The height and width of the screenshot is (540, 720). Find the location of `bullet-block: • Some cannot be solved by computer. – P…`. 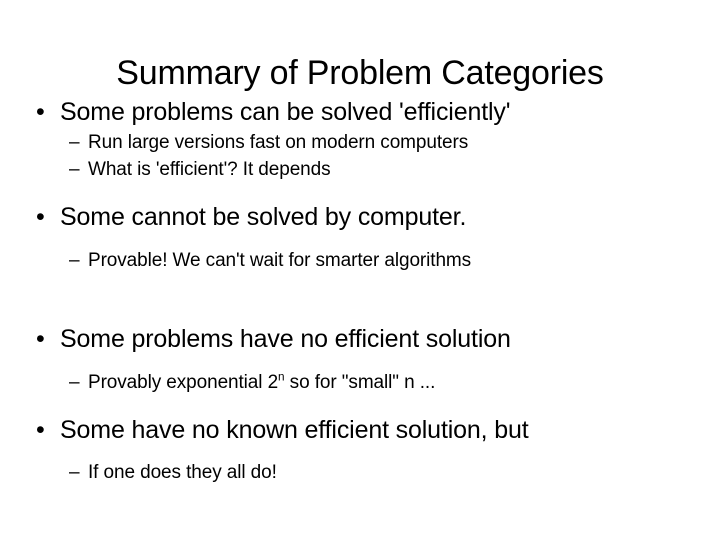

bullet-block: • Some cannot be solved by computer. – P… is located at coordinates (360, 237).